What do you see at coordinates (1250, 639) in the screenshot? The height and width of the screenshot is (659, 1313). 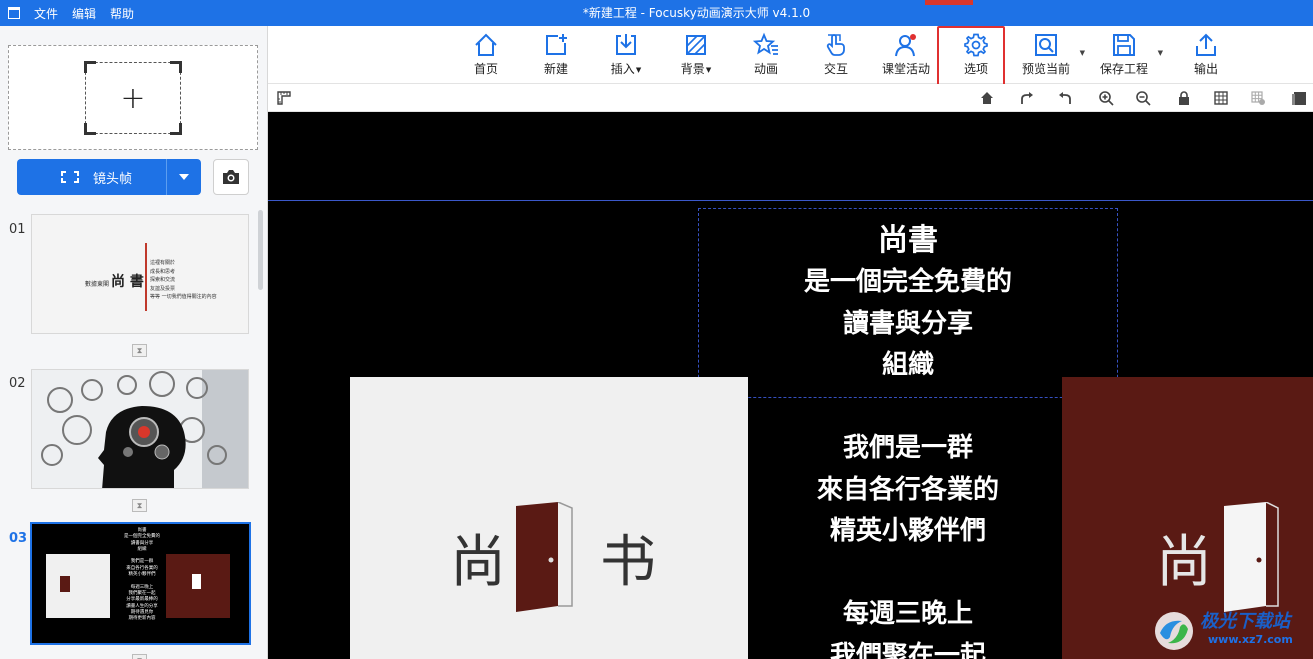 I see `watermark-url: www.xz7.com` at bounding box center [1250, 639].